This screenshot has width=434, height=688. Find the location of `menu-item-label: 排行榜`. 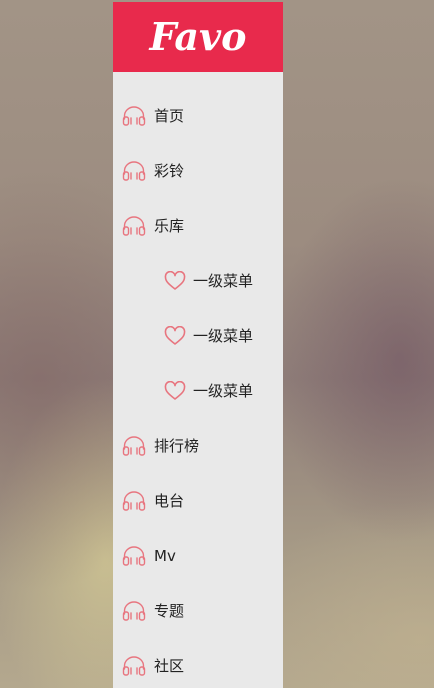

menu-item-label: 排行榜 is located at coordinates (177, 446).